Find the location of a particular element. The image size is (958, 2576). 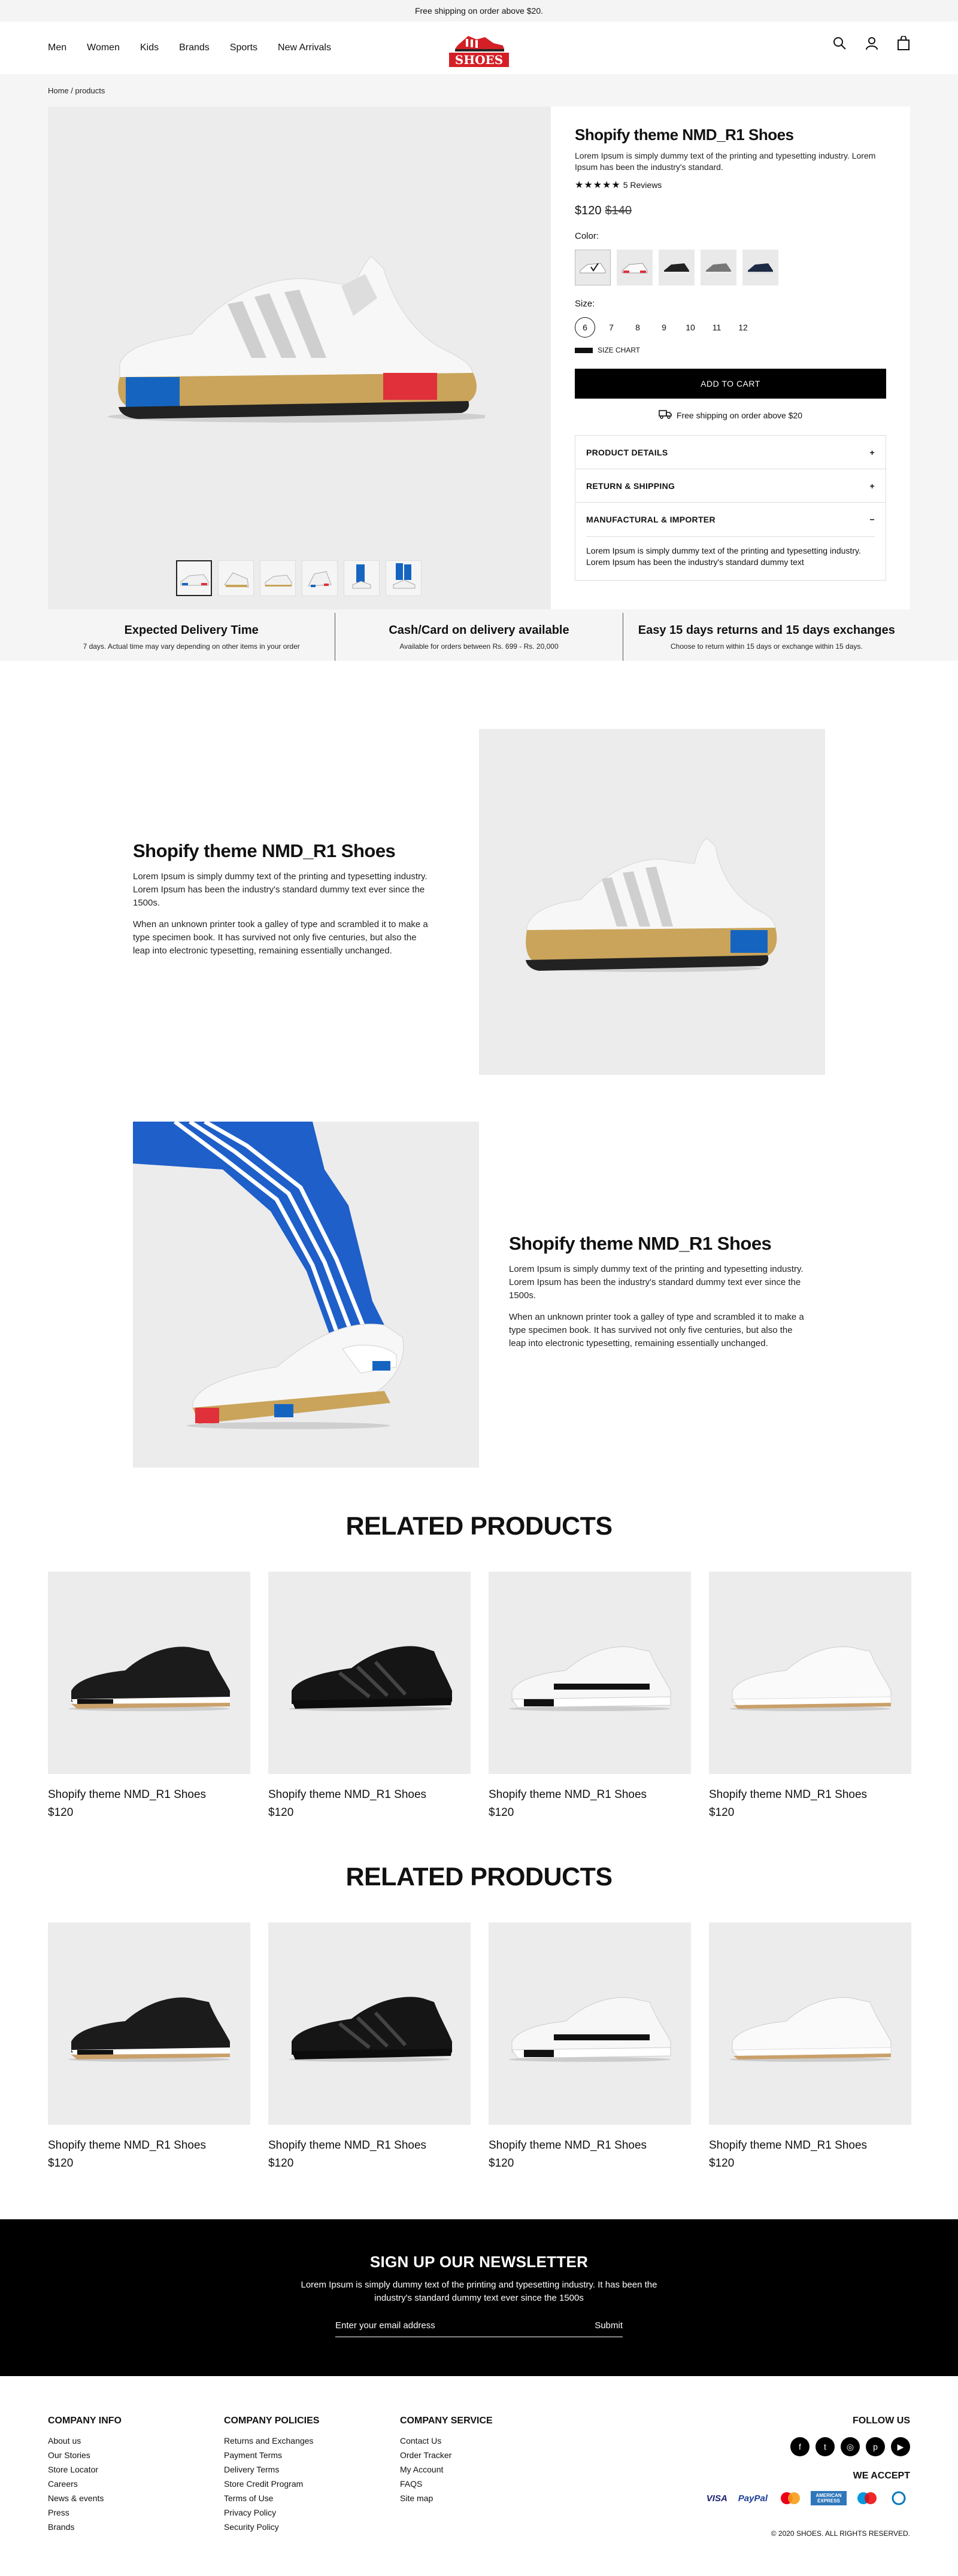

size-chart-link: SIZE CHART is located at coordinates (730, 350).